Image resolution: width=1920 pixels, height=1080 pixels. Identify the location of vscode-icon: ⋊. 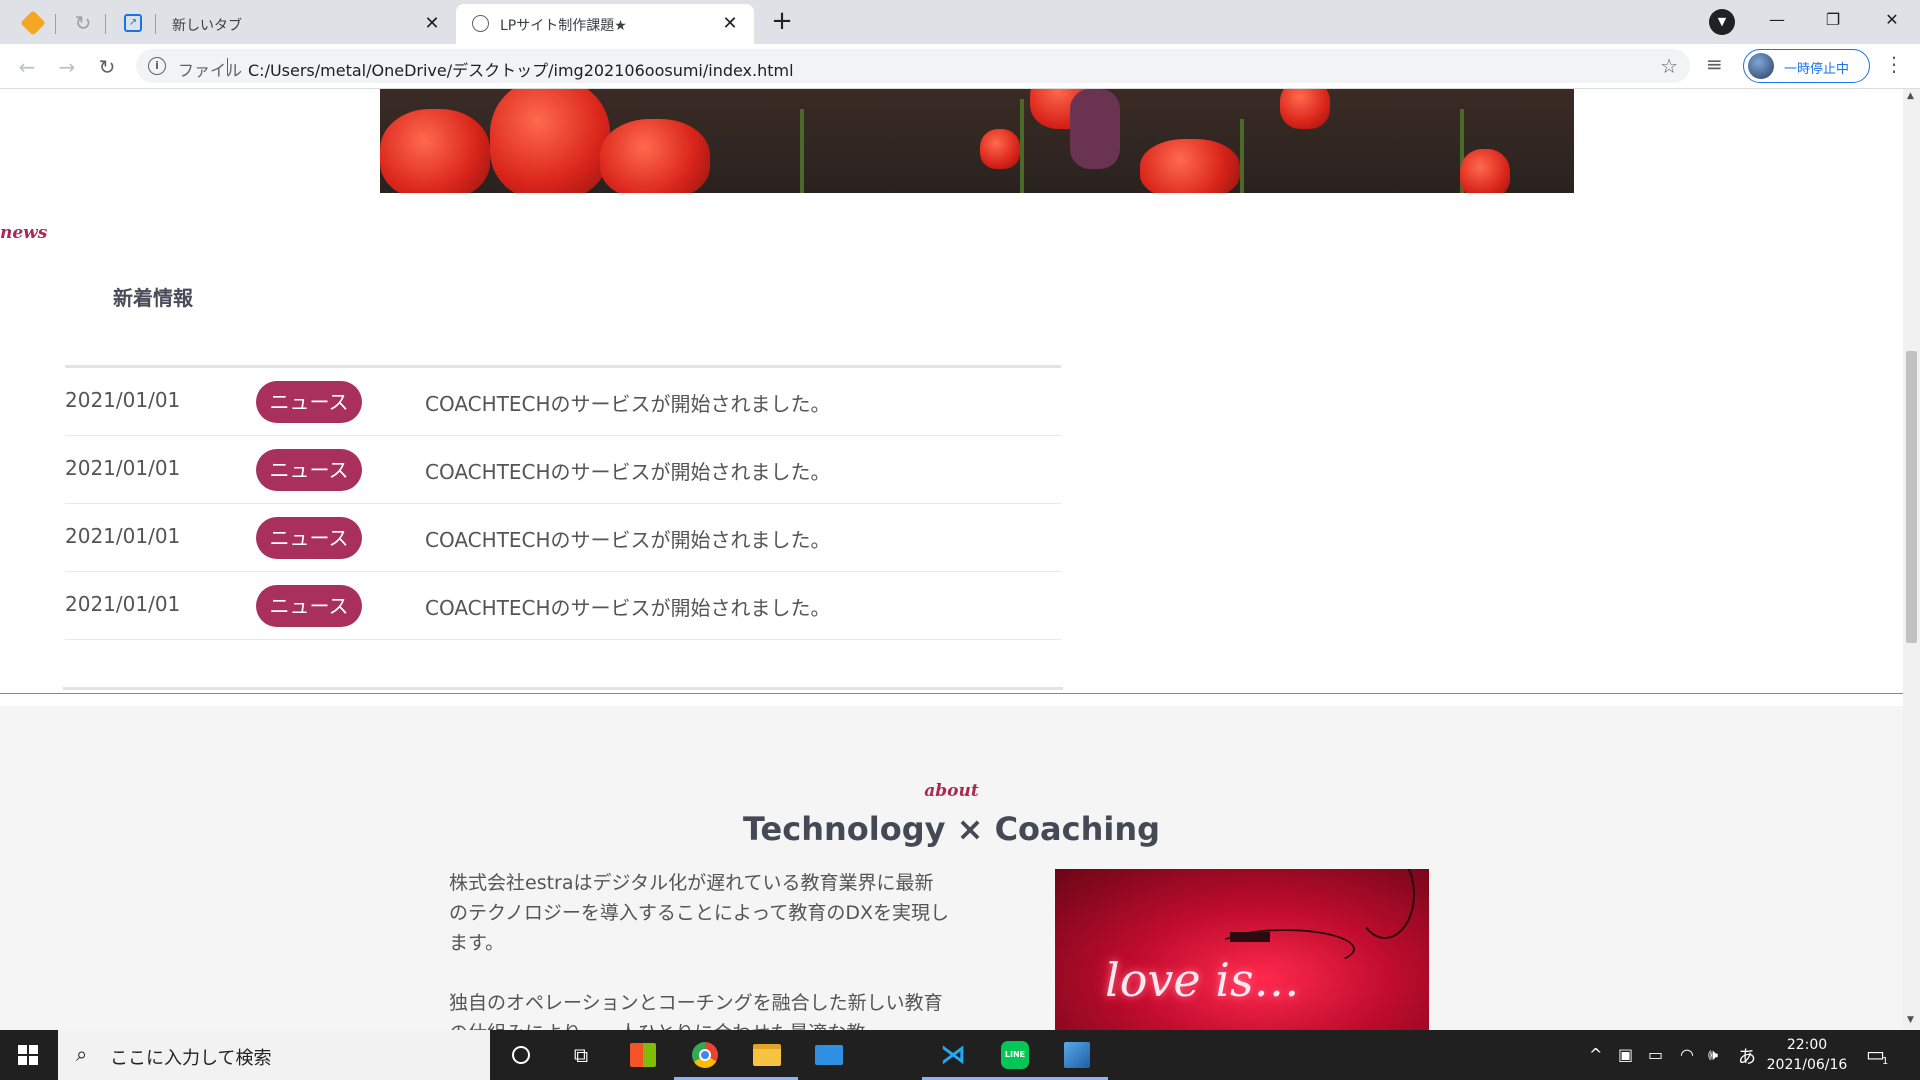
(953, 1055).